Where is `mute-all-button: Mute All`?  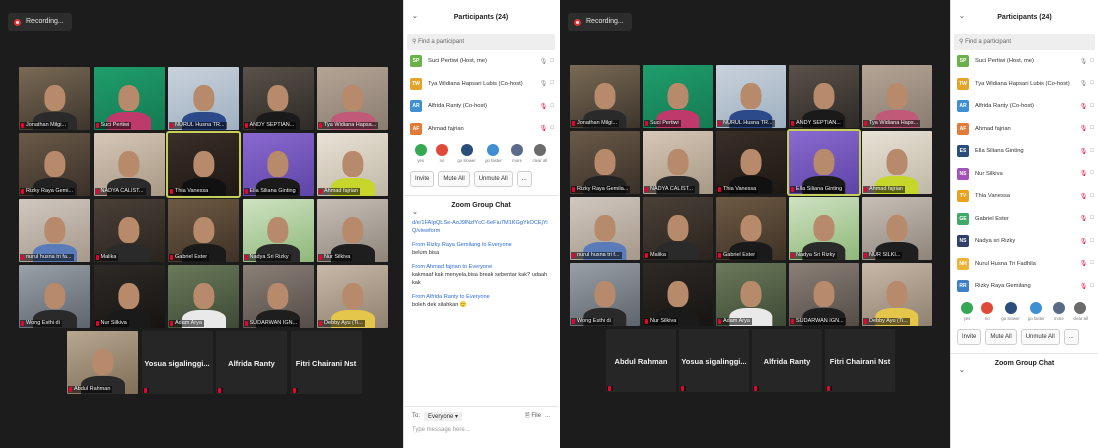 mute-all-button: Mute All is located at coordinates (1001, 336).